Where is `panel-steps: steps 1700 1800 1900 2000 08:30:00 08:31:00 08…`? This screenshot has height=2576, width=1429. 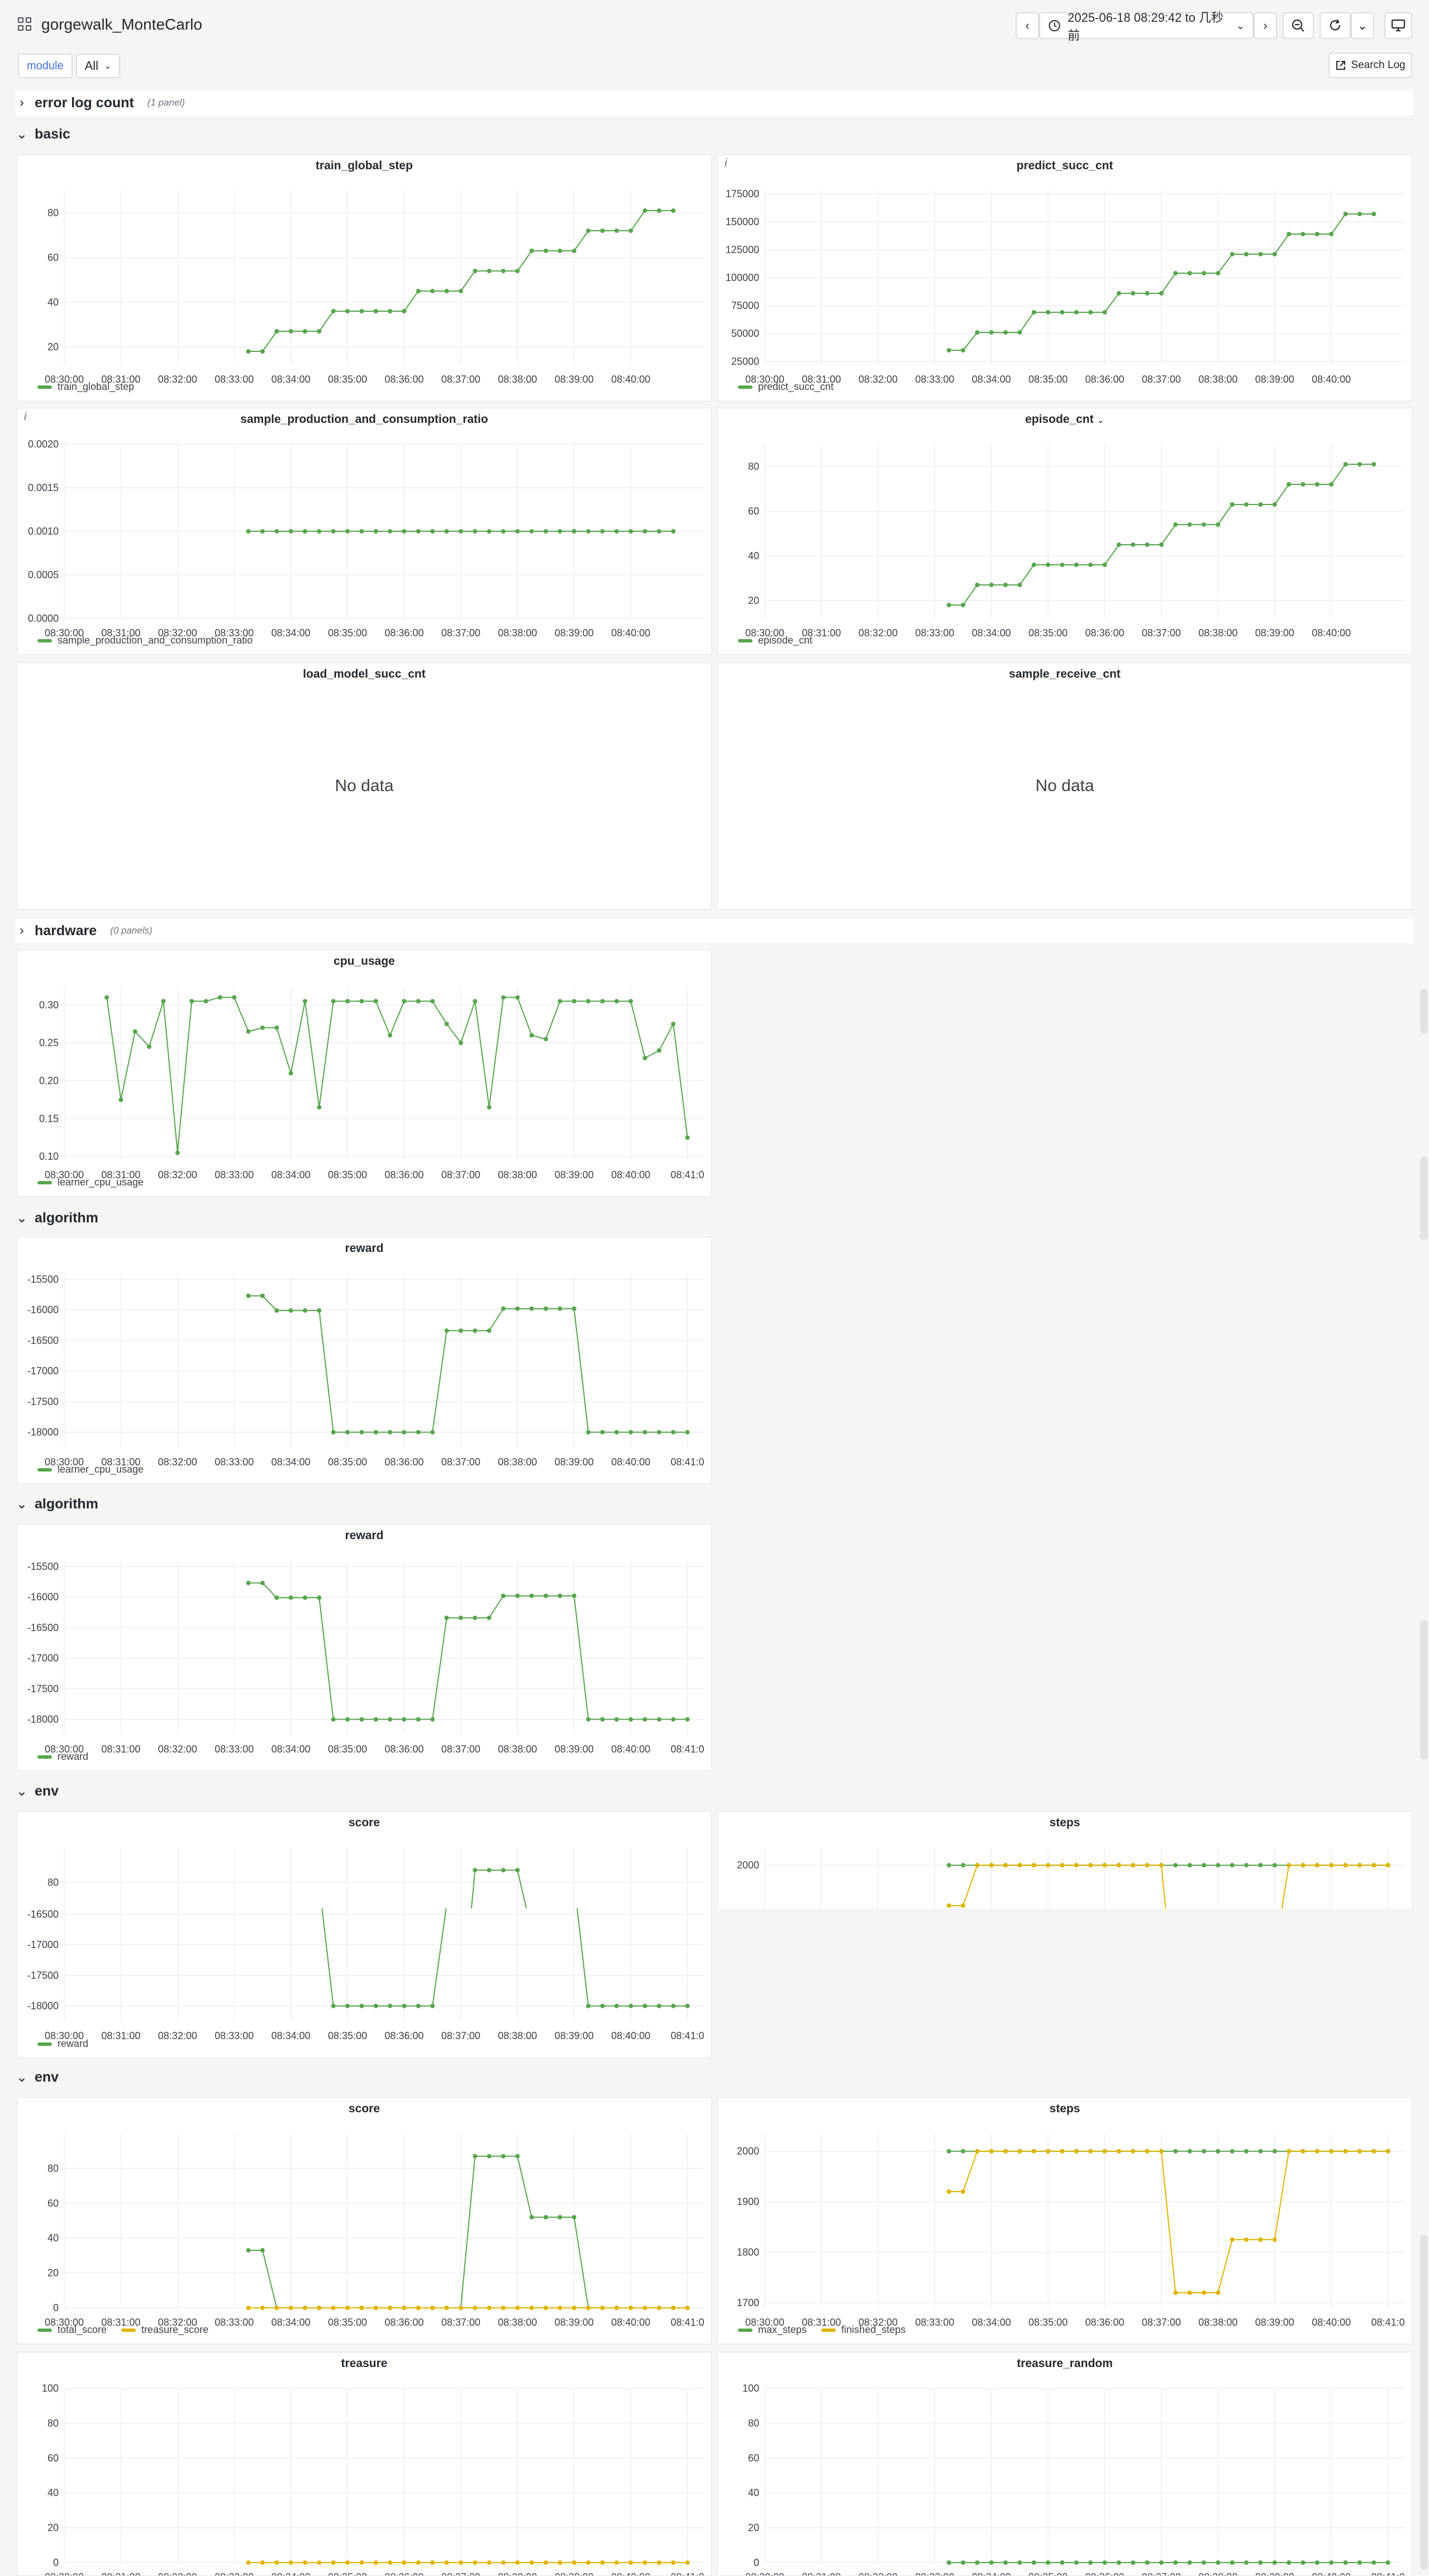
panel-steps: steps 1700 1800 1900 2000 08:30:00 08:31:00 08… is located at coordinates (1064, 2220).